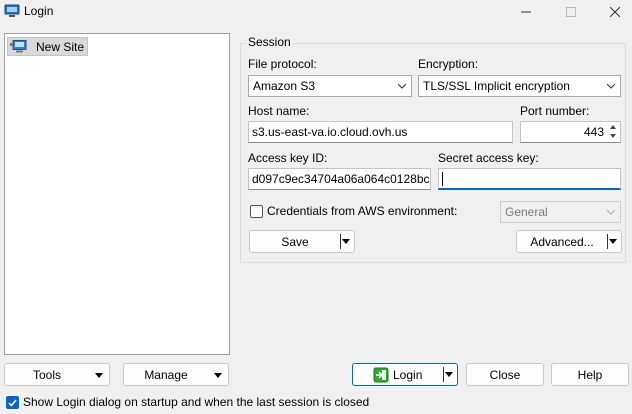  I want to click on access-key-id-input: d097c9ec34704a06a064c0128bcde, so click(339, 179).